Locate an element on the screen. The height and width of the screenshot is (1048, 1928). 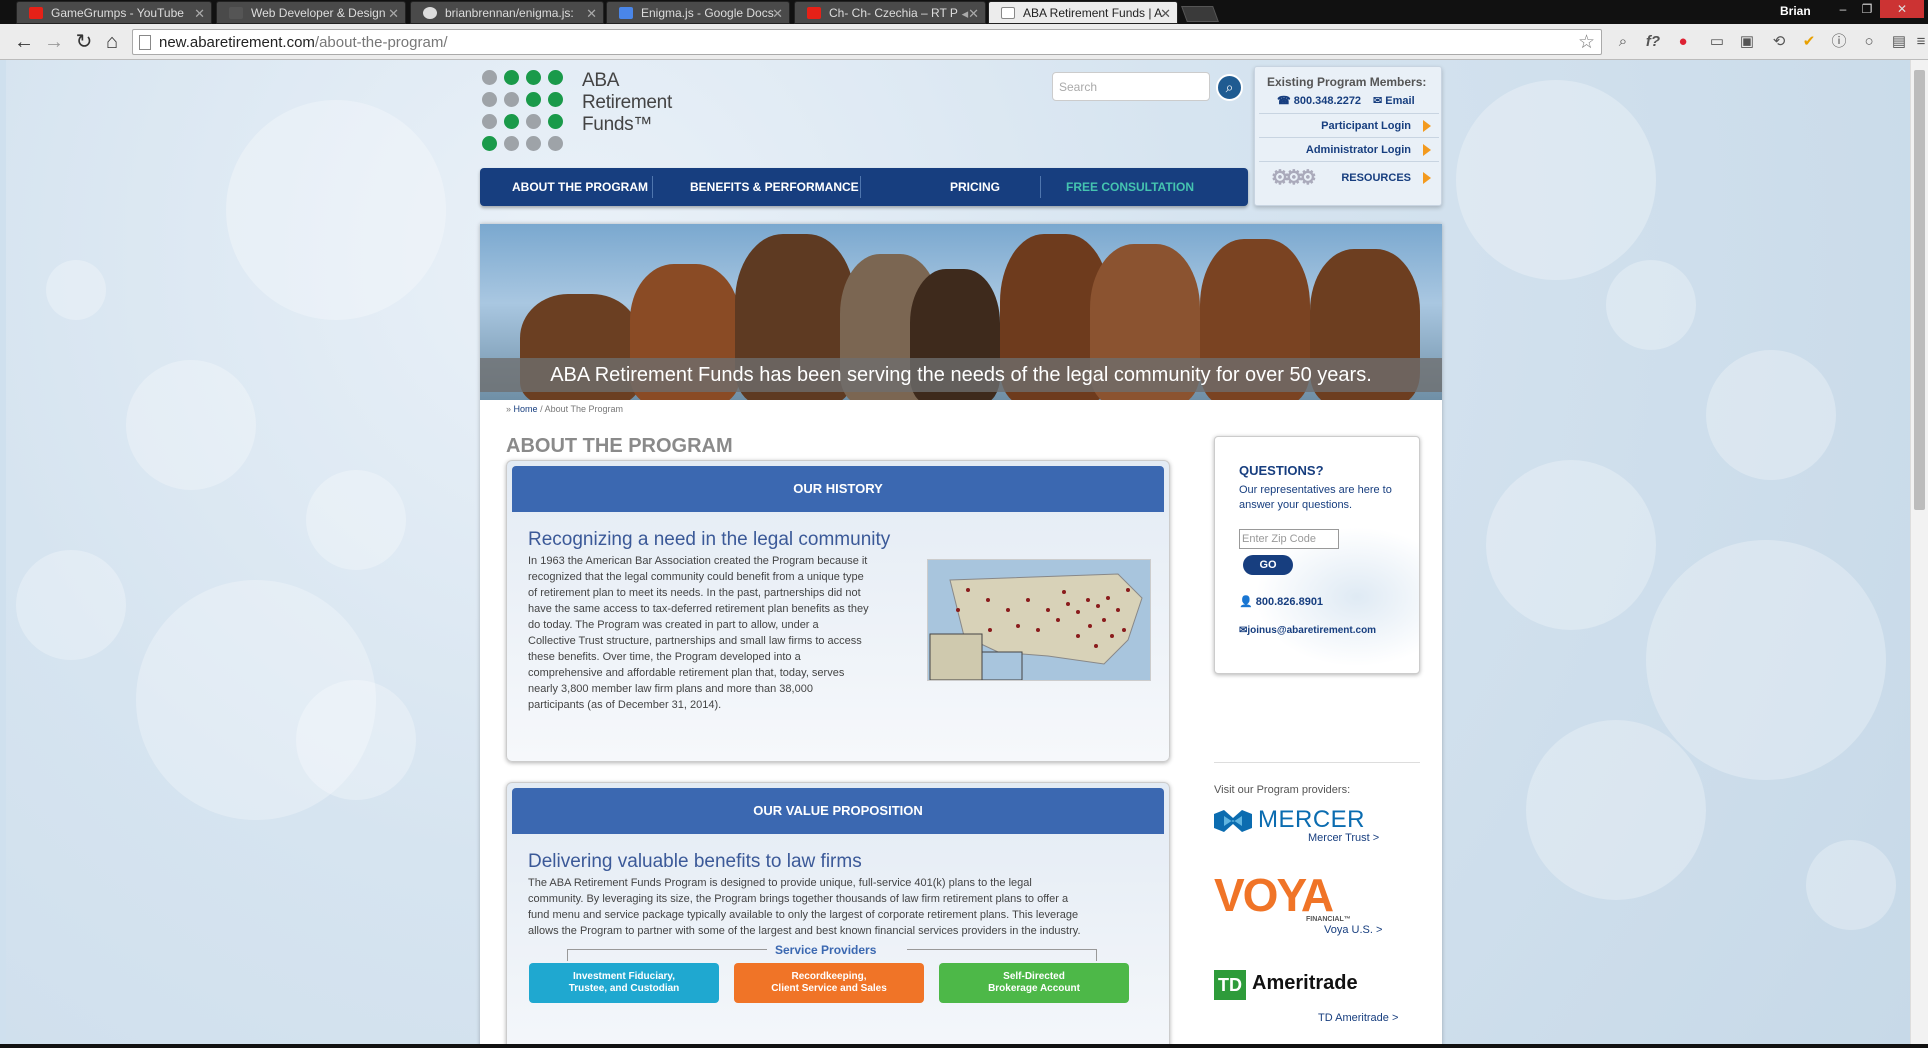
provider-label: Recordkeeping, is located at coordinates (829, 976).